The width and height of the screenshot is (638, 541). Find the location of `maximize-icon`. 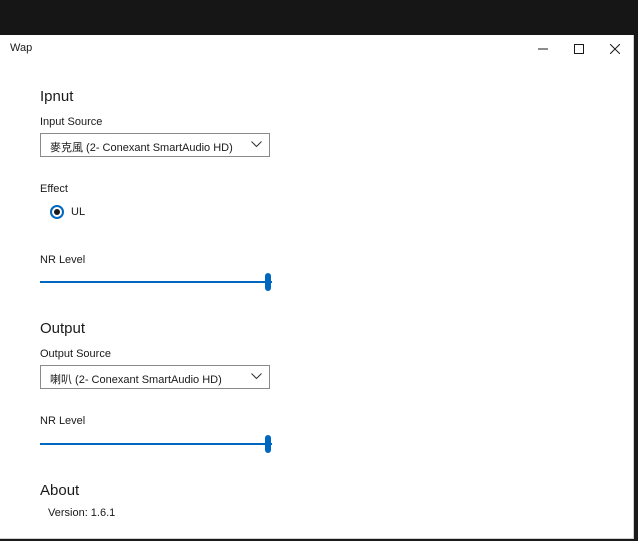

maximize-icon is located at coordinates (579, 49).